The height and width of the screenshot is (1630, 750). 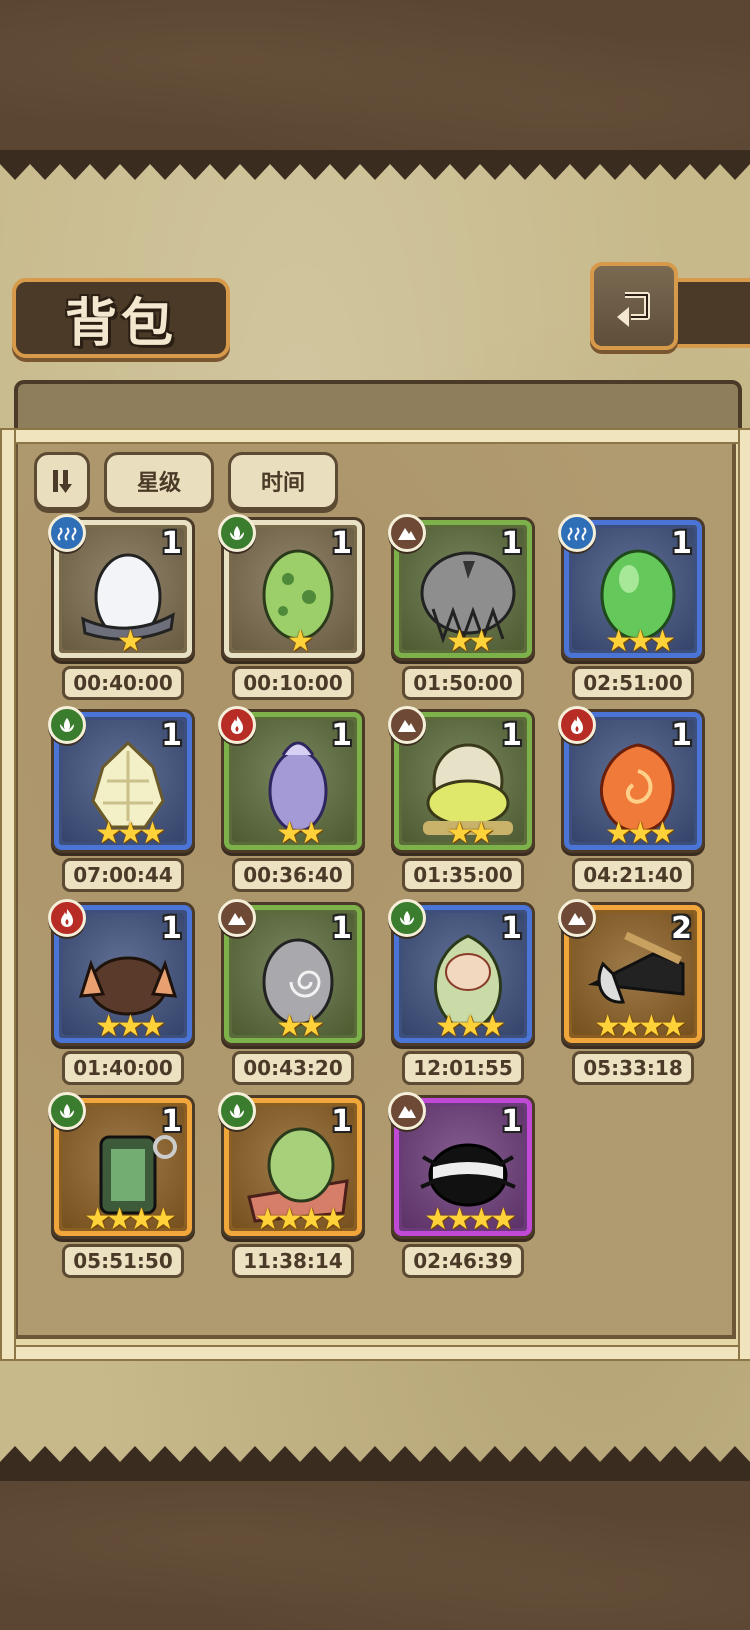 I want to click on bottom-map-strip, so click(x=375, y=1552).